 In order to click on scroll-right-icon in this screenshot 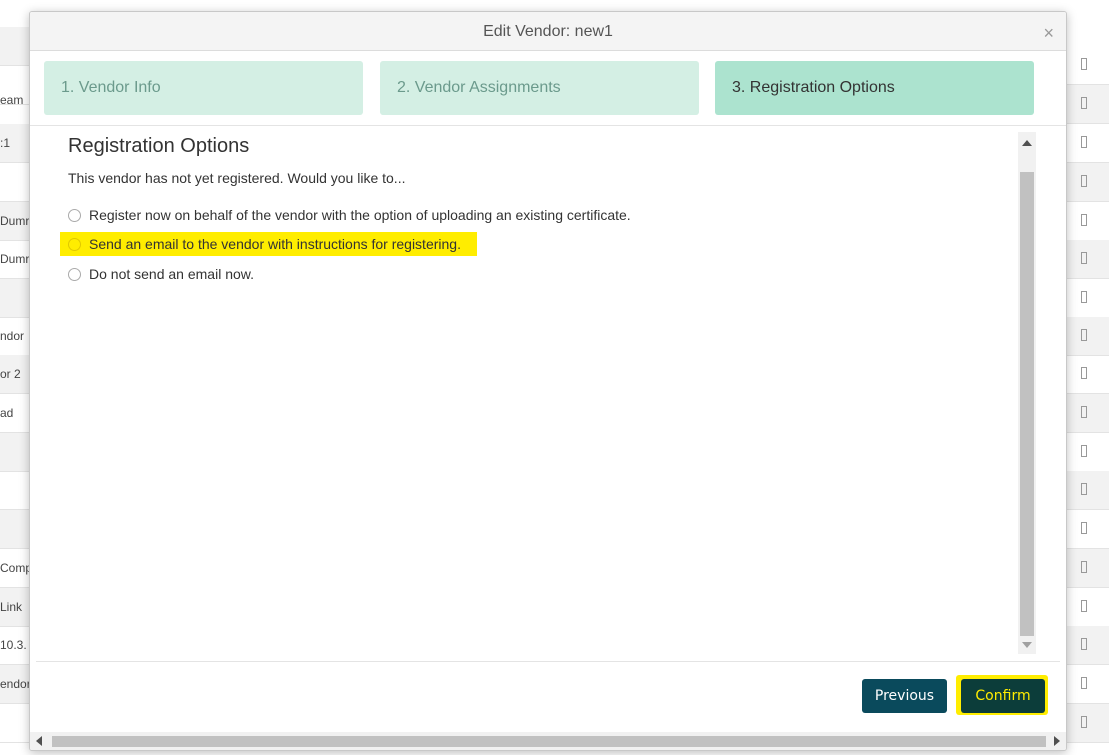, I will do `click(1057, 741)`.